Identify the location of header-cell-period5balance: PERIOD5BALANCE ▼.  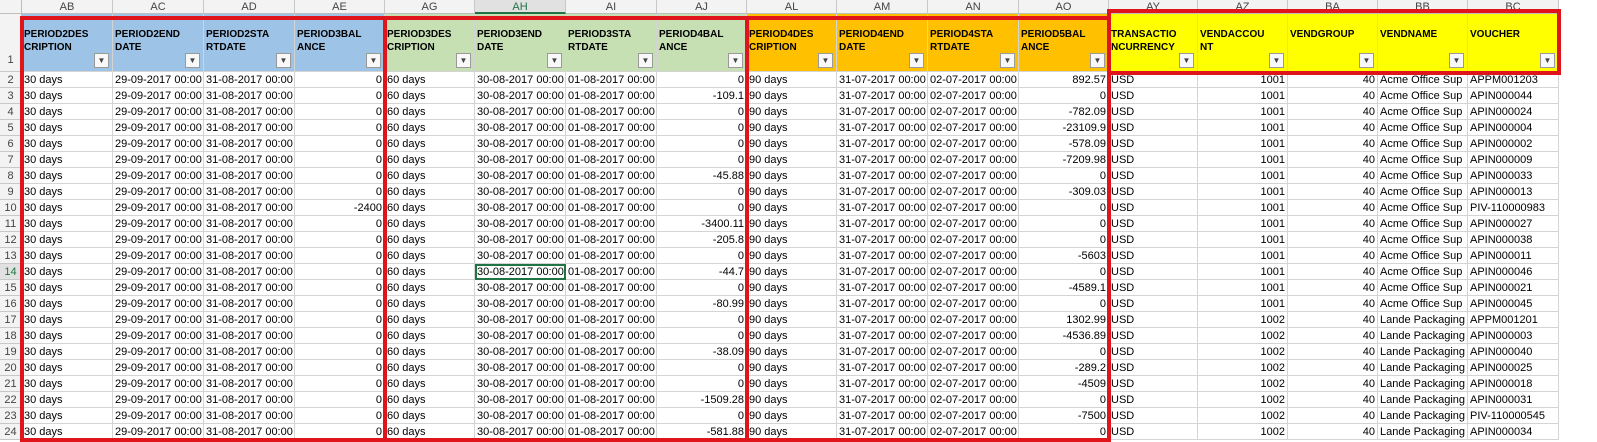
(1064, 43).